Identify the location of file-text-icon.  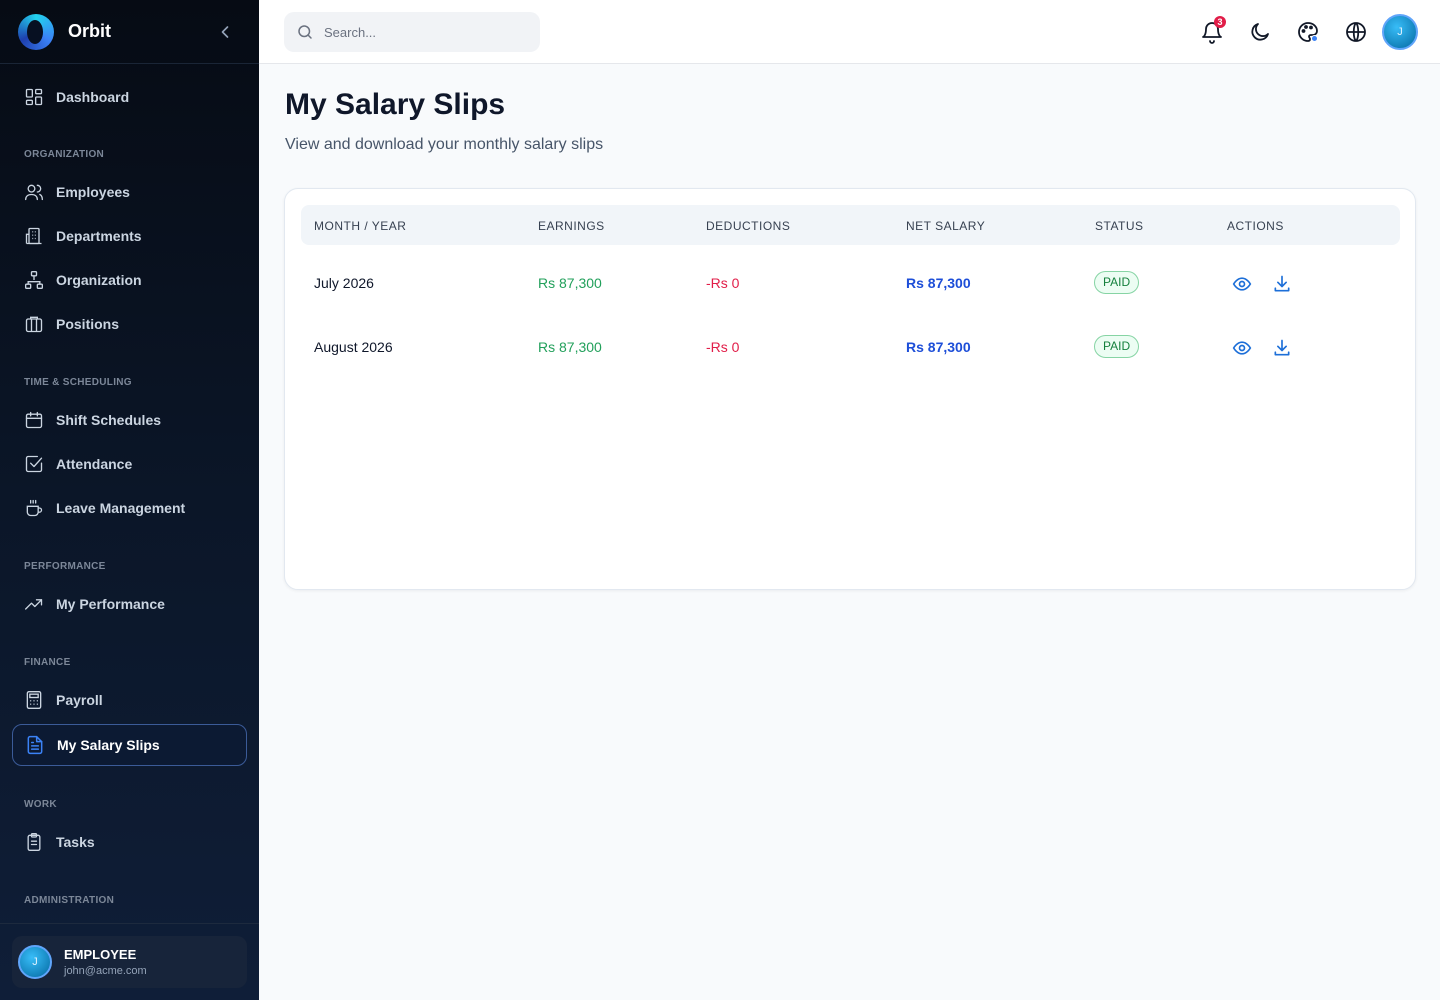
(35, 745).